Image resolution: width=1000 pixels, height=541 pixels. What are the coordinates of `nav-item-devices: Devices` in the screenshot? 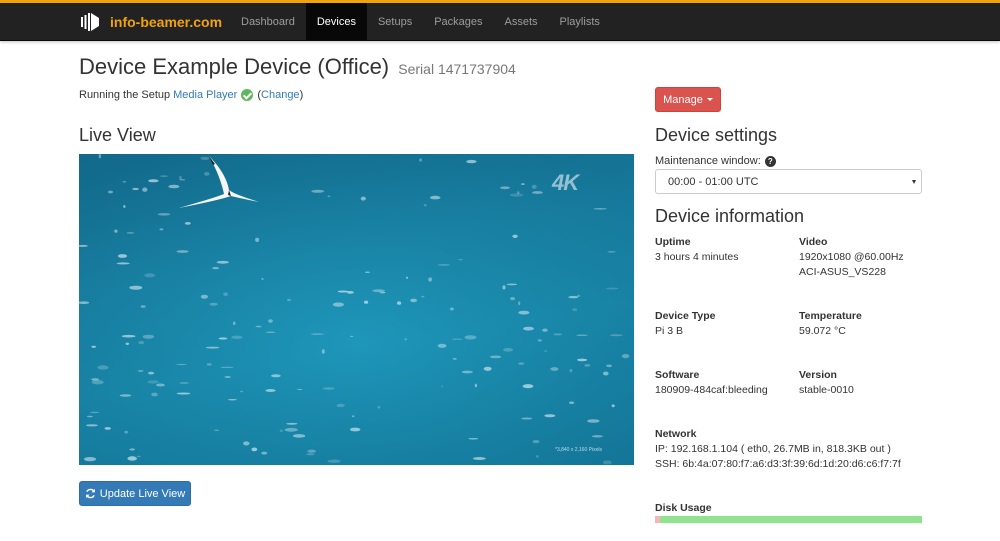 It's located at (336, 22).